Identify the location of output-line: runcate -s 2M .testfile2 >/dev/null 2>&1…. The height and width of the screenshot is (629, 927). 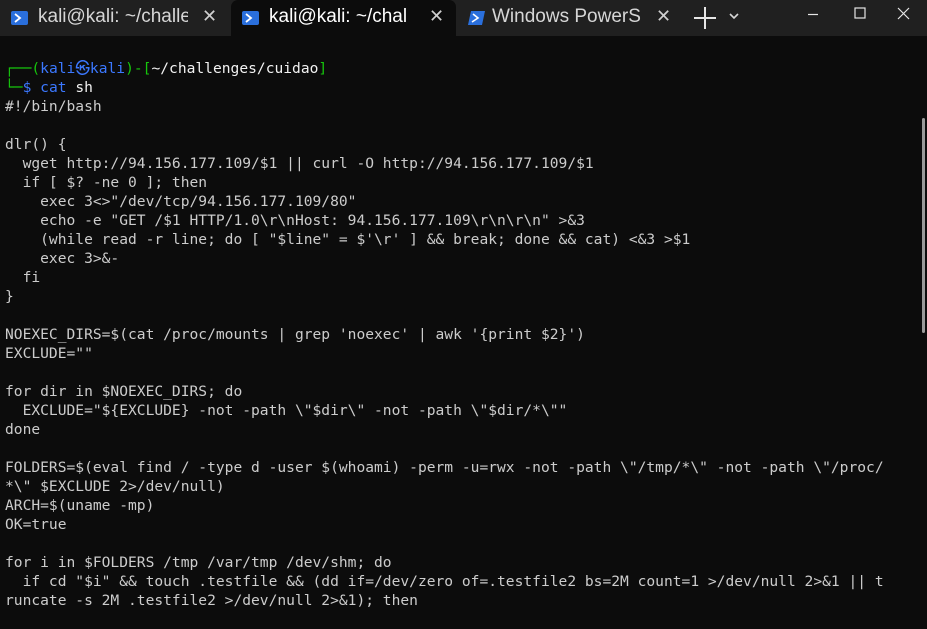
(211, 600).